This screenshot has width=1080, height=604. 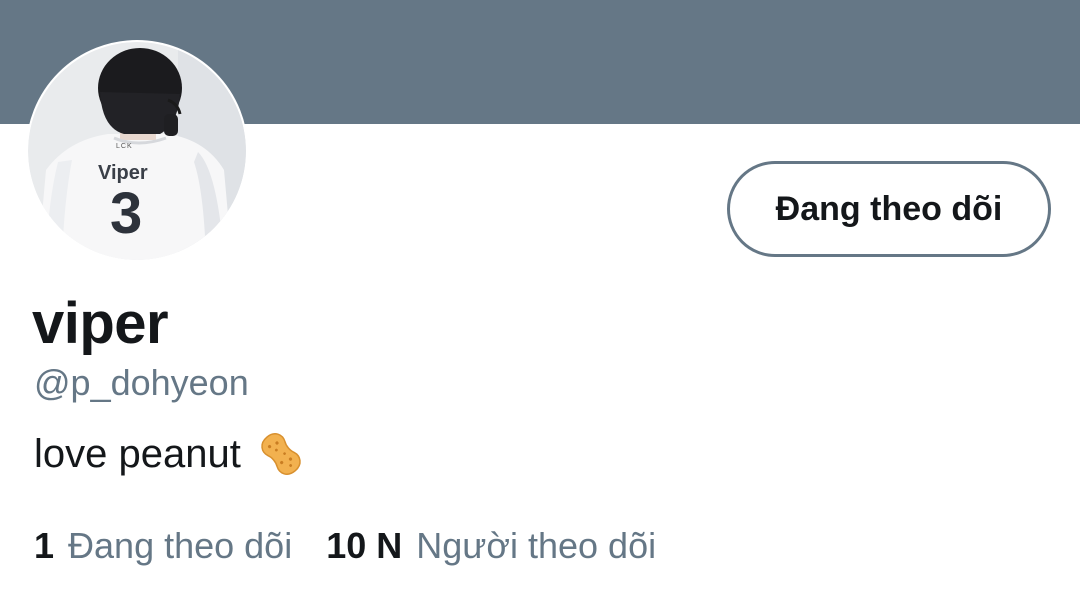 I want to click on profile-stats: 1 Đang theo dõi 10 N Người theo dõi, so click(x=345, y=546).